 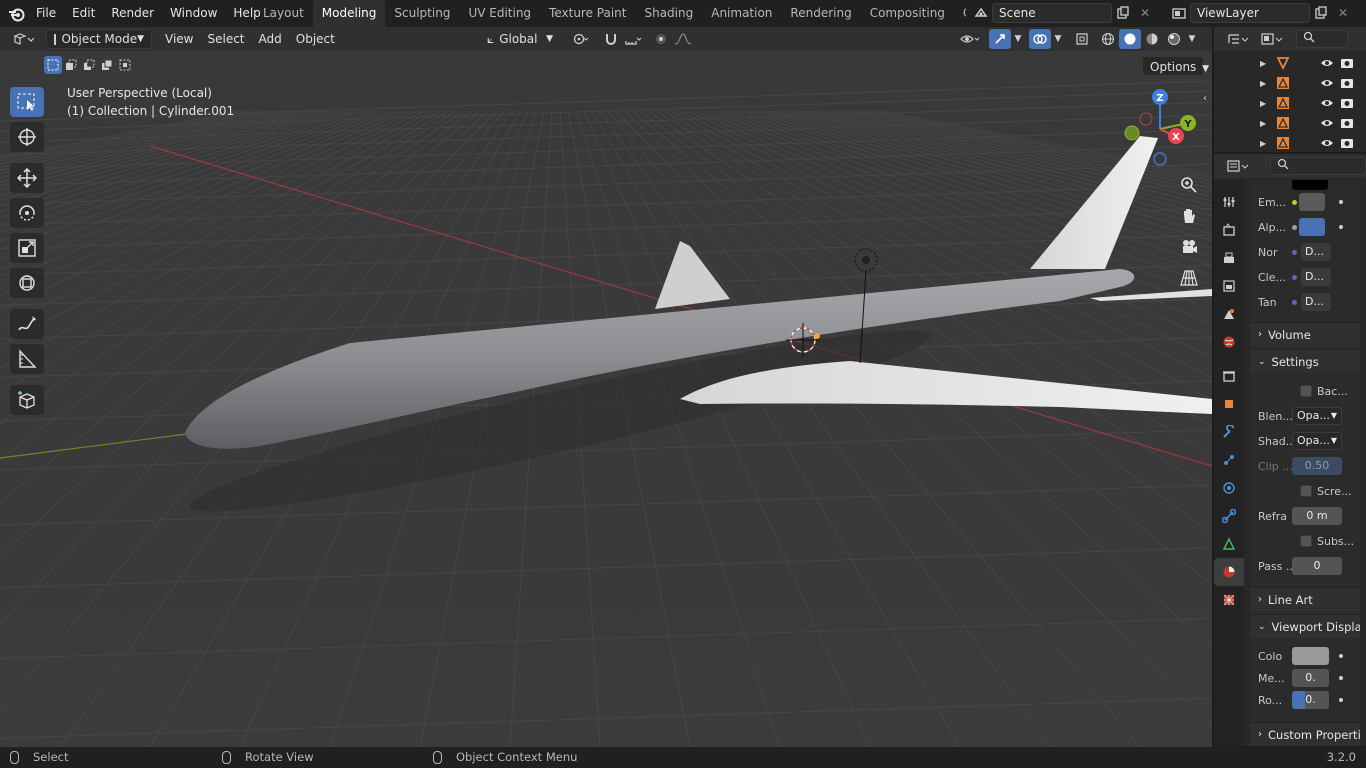 I want to click on select-subtract-icon, so click(x=89, y=65).